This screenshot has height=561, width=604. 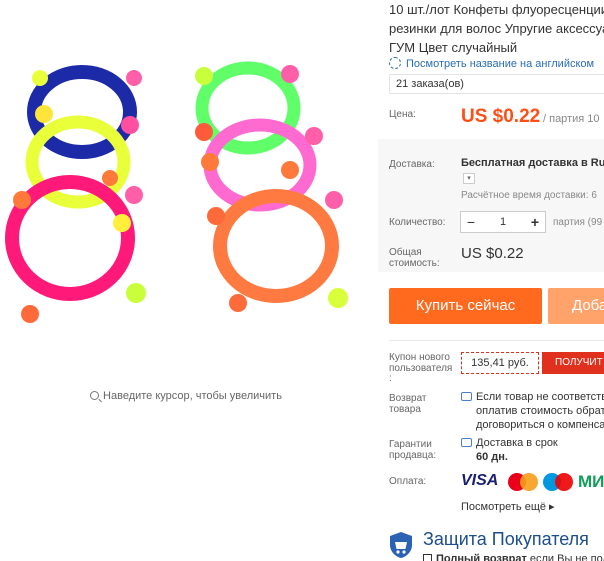 What do you see at coordinates (591, 481) in the screenshot?
I see `mir-logo: МИ` at bounding box center [591, 481].